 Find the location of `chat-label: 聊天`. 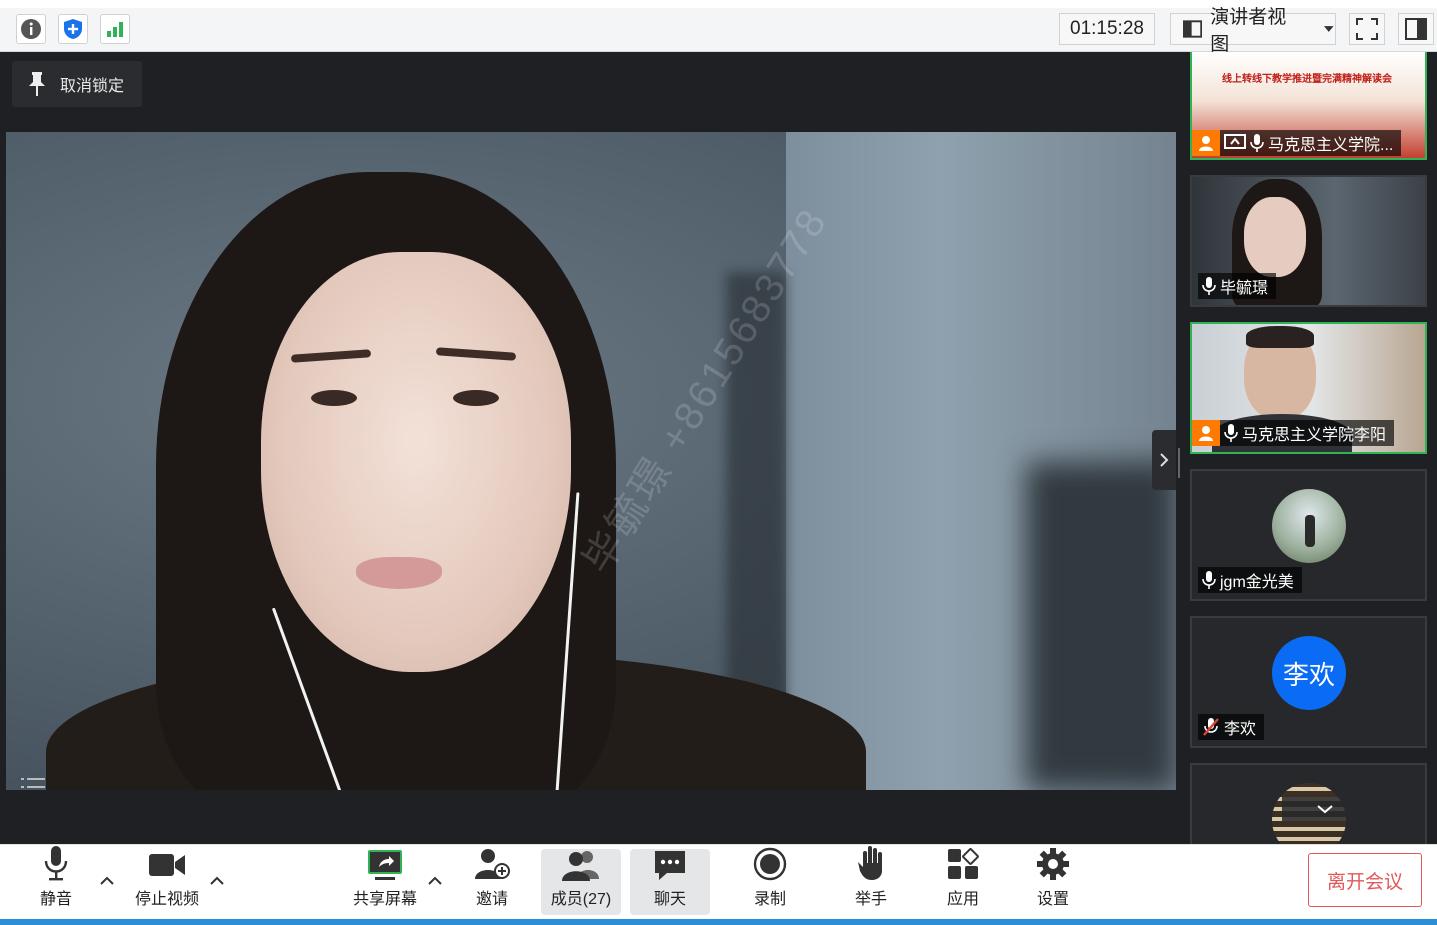

chat-label: 聊天 is located at coordinates (669, 899).